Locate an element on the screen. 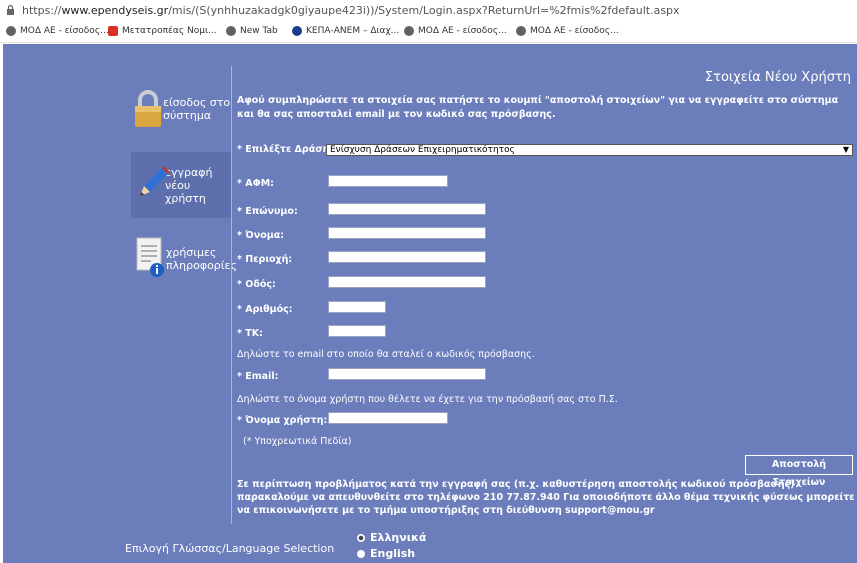 This screenshot has height=563, width=857. info-document-icon is located at coordinates (150, 257).